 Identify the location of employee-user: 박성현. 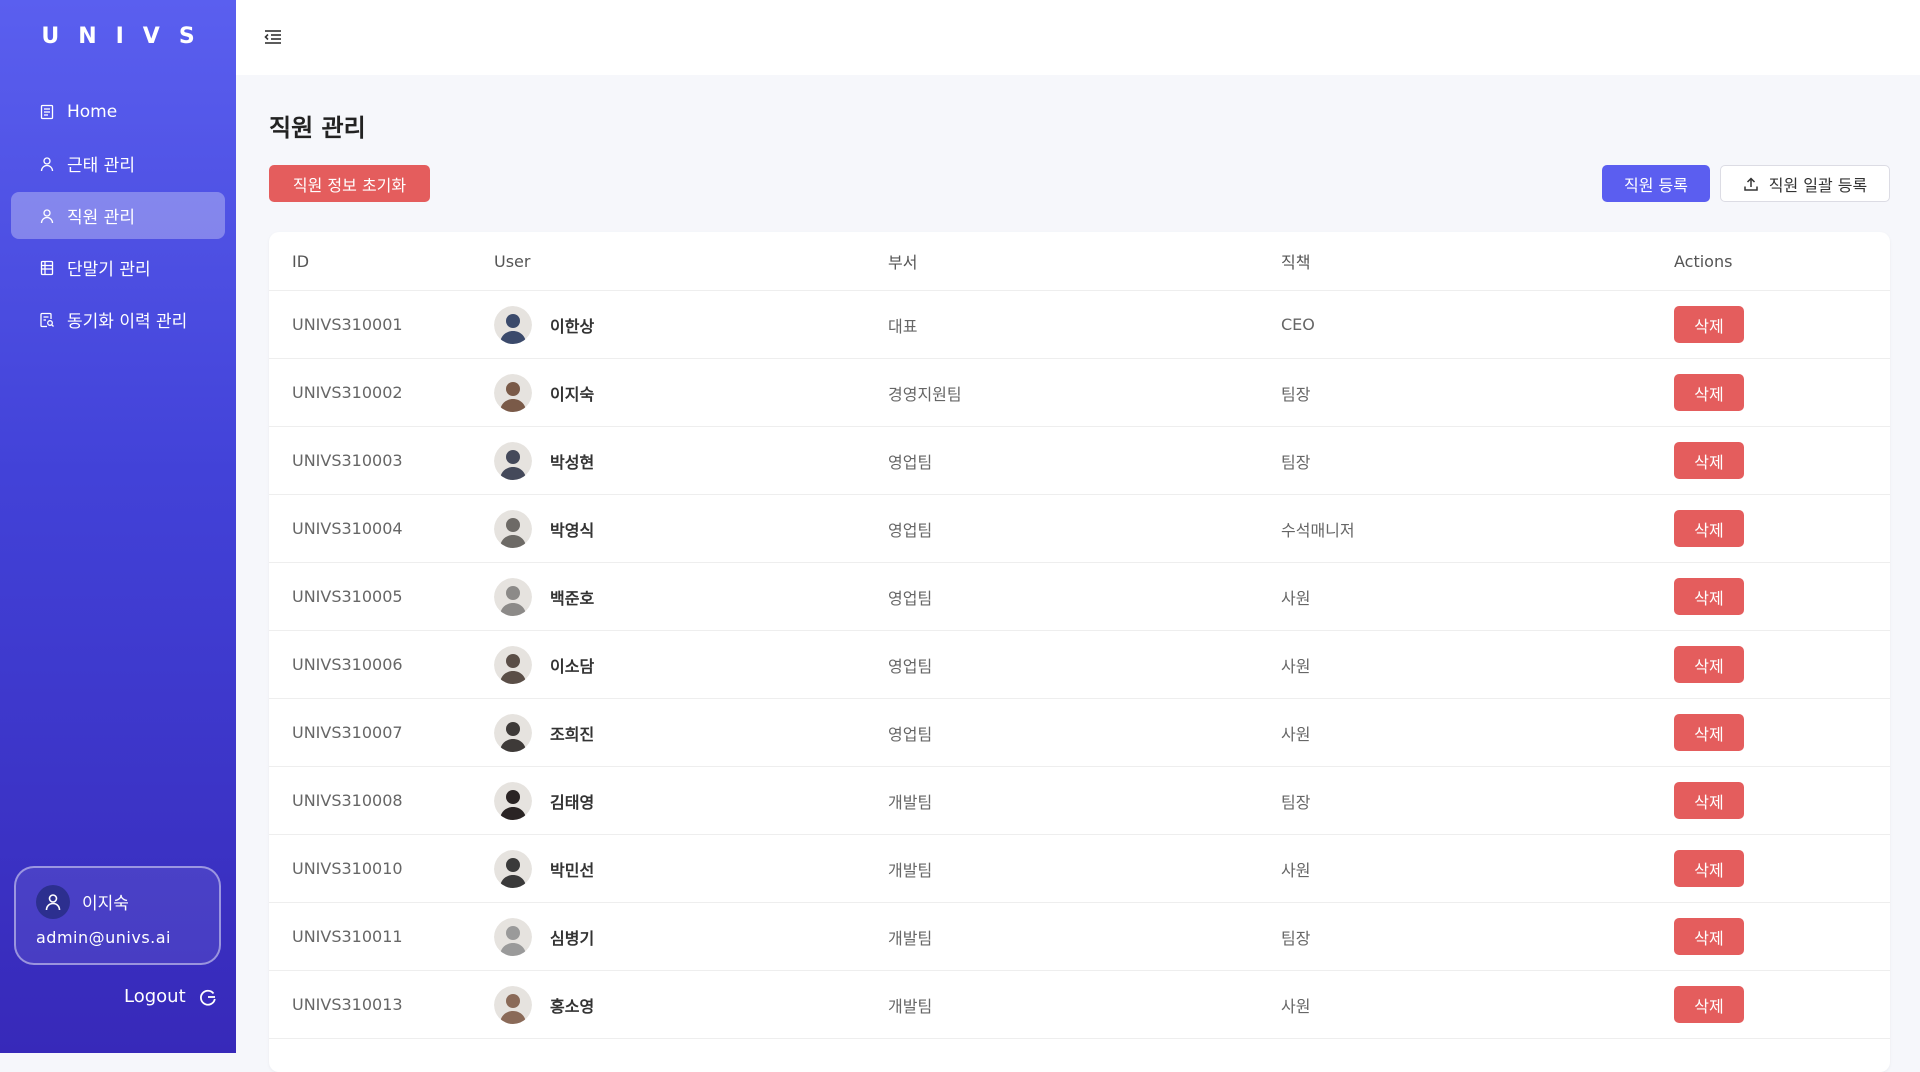
(544, 460).